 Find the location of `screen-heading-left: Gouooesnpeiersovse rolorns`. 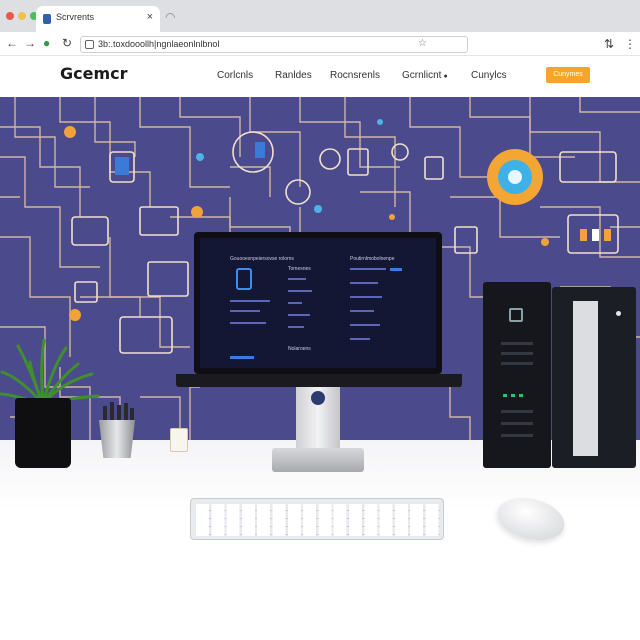

screen-heading-left: Gouooesnpeiersovse rolorns is located at coordinates (262, 259).